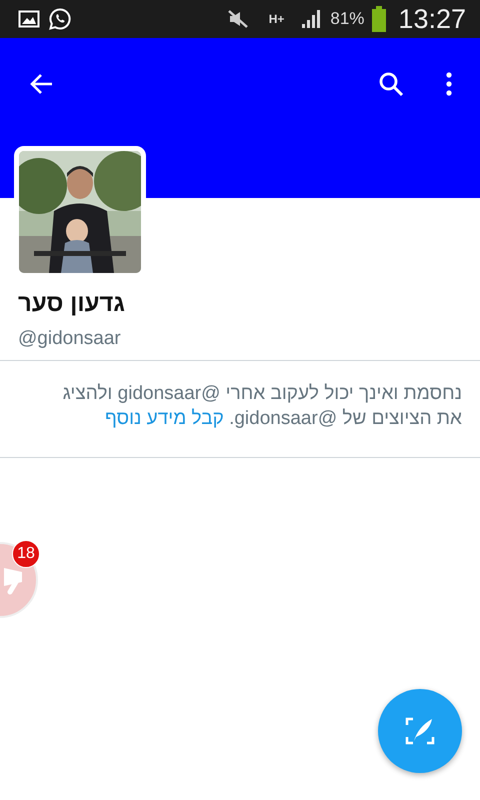  What do you see at coordinates (391, 84) in the screenshot?
I see `search-icon` at bounding box center [391, 84].